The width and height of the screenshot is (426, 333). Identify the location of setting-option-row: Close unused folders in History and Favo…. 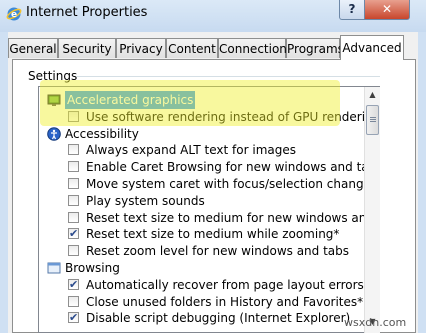
(204, 302).